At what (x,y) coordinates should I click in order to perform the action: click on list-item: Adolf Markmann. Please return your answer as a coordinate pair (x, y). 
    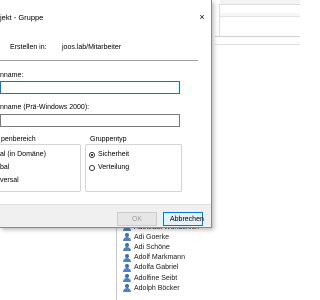
    Looking at the image, I should click on (208, 258).